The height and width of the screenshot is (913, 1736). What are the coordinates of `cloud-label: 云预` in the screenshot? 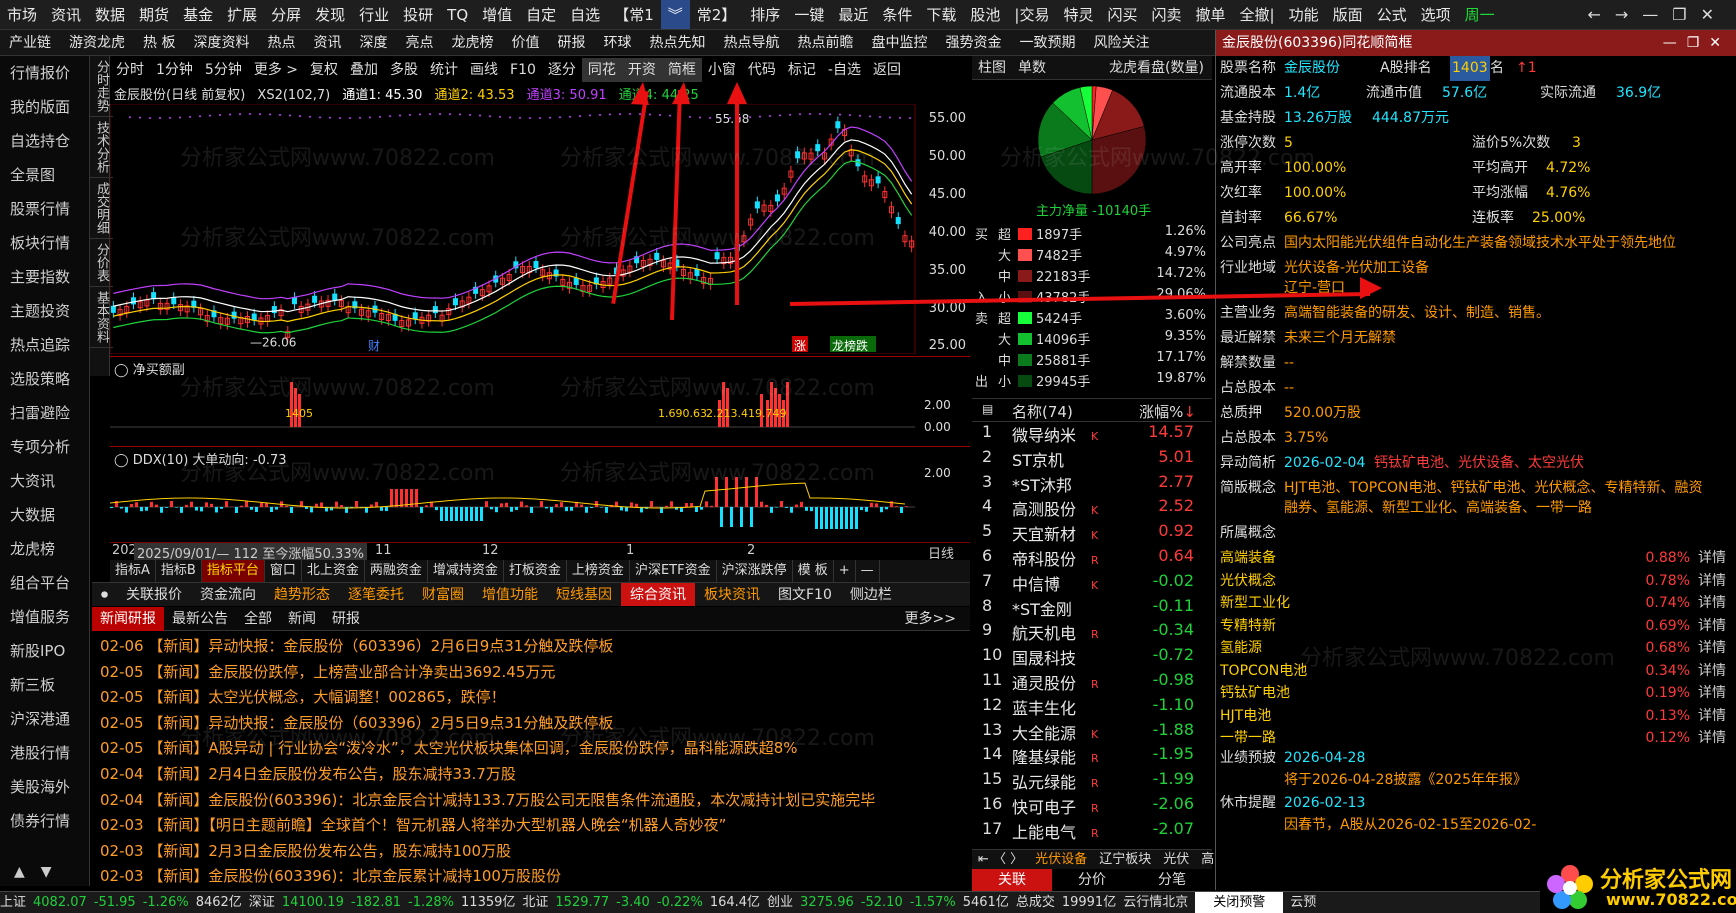 It's located at (1303, 902).